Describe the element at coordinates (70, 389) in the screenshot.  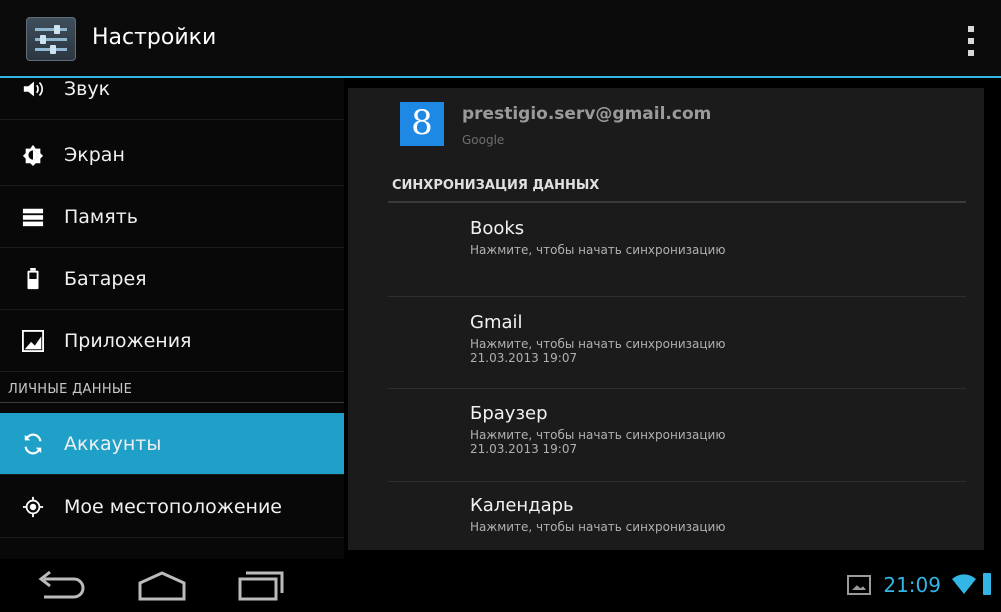
I see `section-header-personal: ЛИЧНЫЕ ДАННЫЕ` at that location.